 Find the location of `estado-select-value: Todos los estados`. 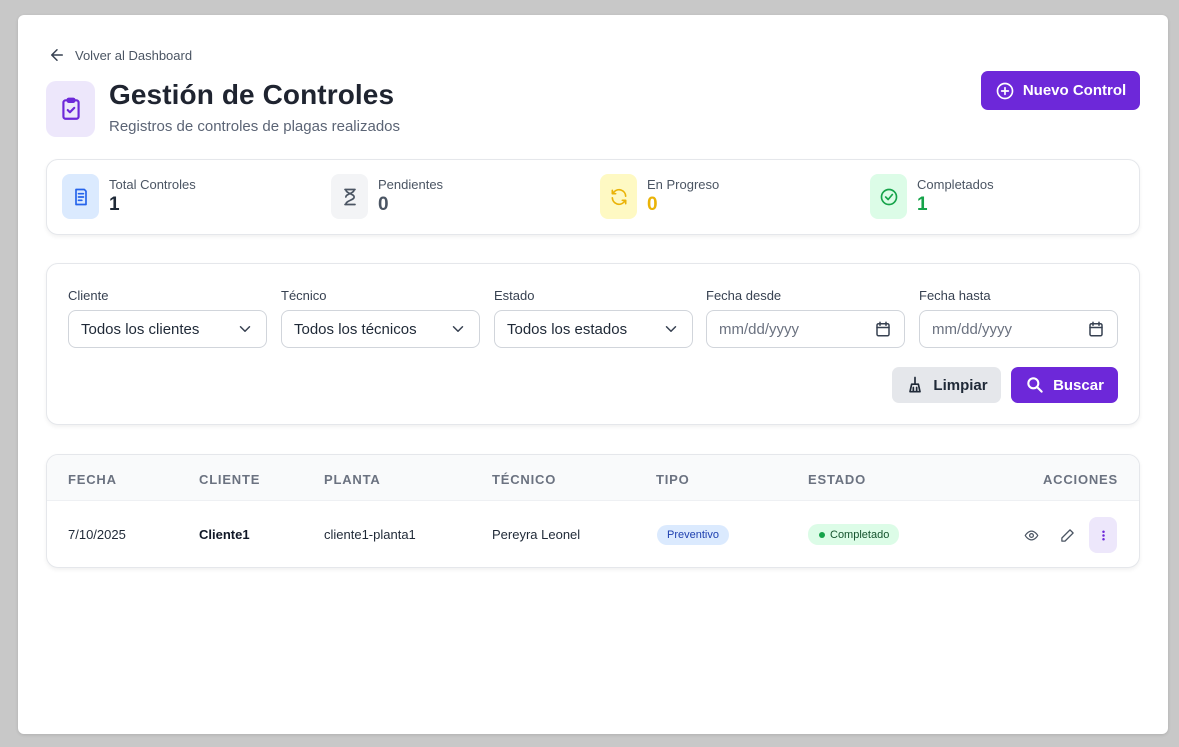

estado-select-value: Todos los estados is located at coordinates (567, 329).